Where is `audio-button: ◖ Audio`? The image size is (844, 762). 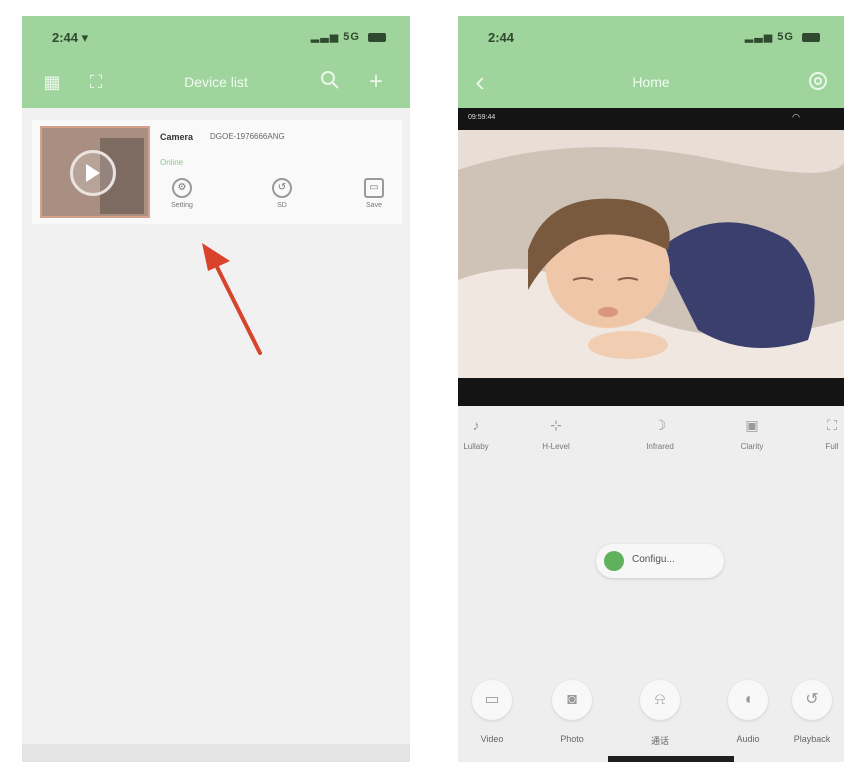 audio-button: ◖ Audio is located at coordinates (748, 712).